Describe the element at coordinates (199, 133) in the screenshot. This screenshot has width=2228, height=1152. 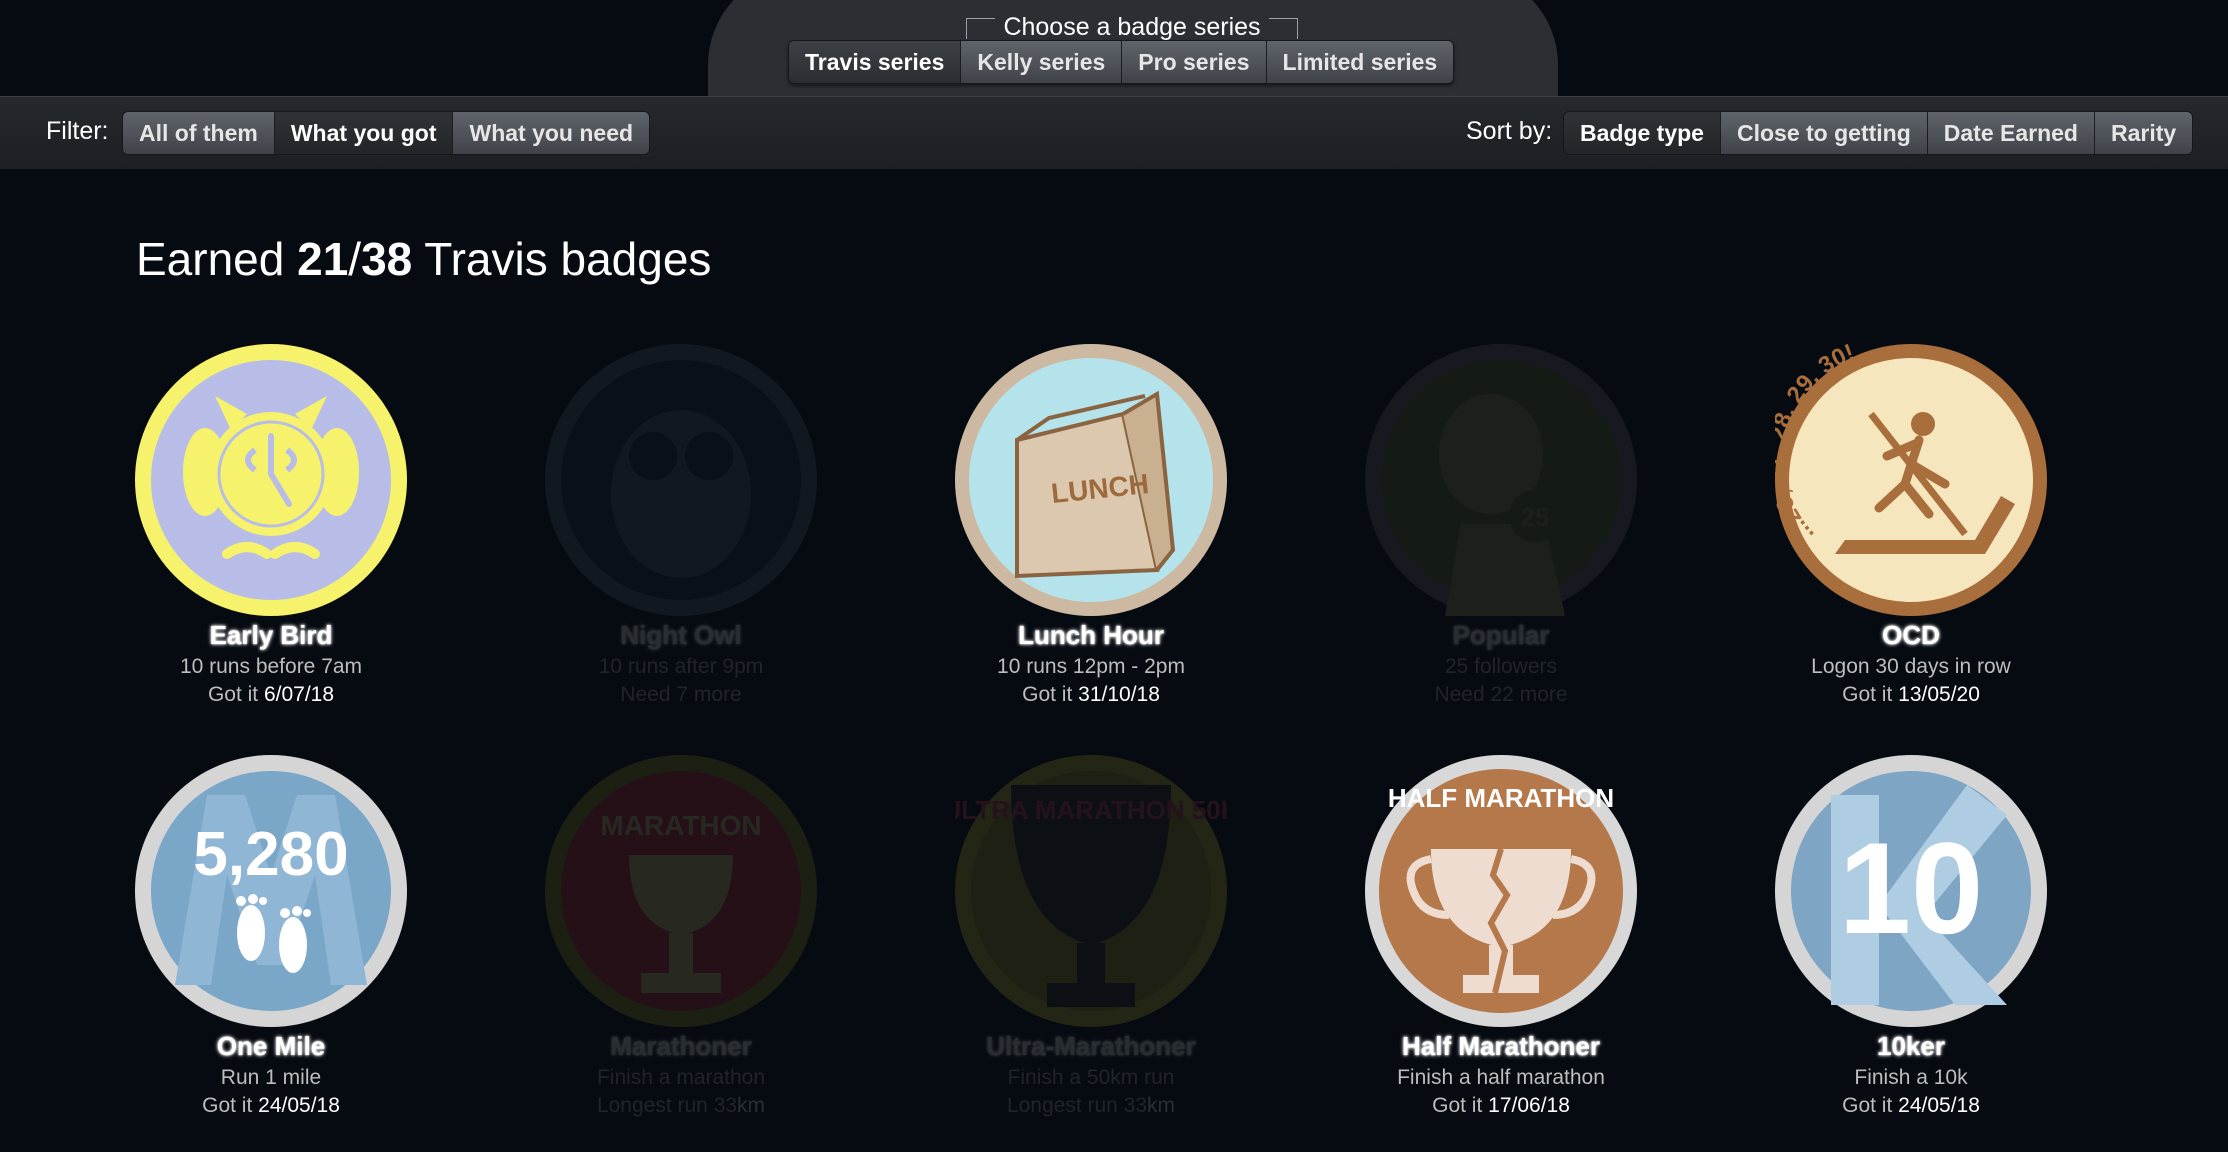
I see `filter-all-button: All of them` at that location.